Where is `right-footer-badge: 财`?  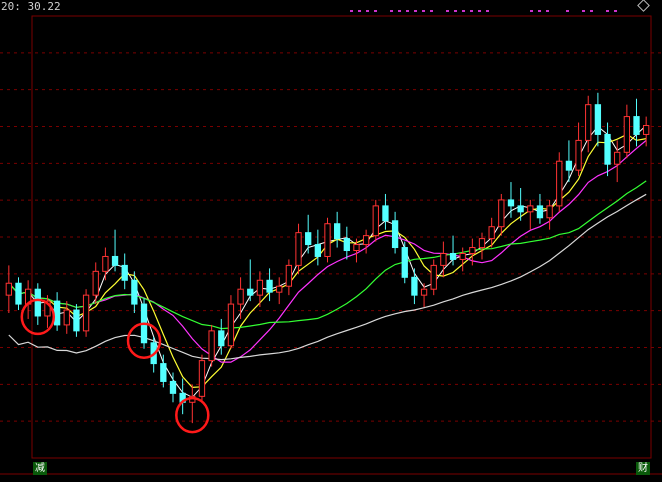 right-footer-badge: 财 is located at coordinates (643, 468).